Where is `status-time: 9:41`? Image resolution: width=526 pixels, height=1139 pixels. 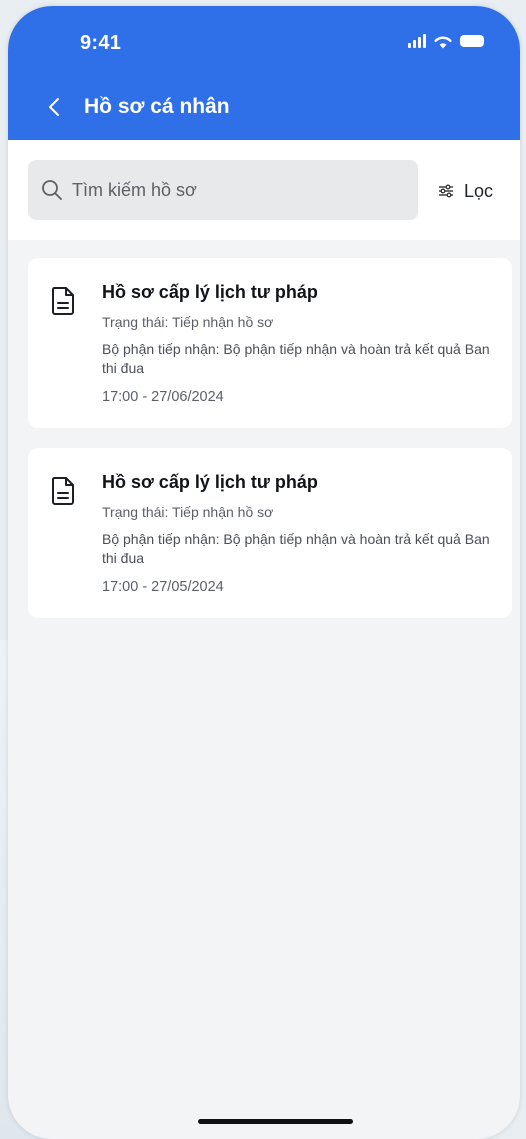 status-time: 9:41 is located at coordinates (101, 43).